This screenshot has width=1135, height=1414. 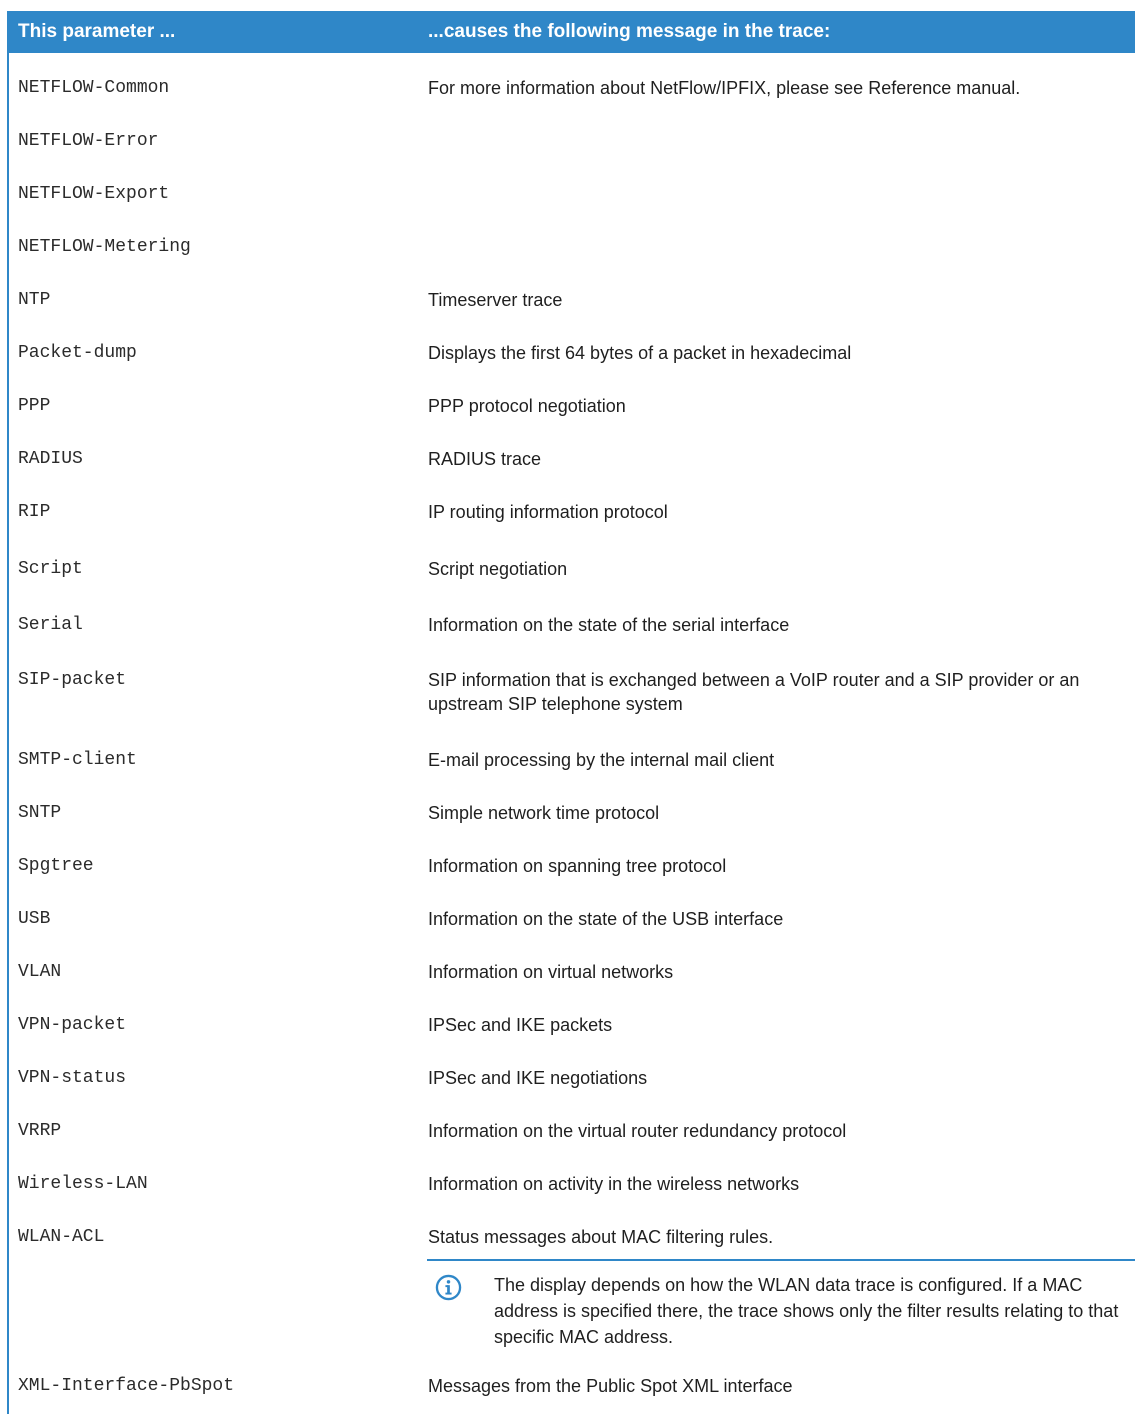 What do you see at coordinates (527, 406) in the screenshot?
I see `message-cell: PPP protocol negotiation` at bounding box center [527, 406].